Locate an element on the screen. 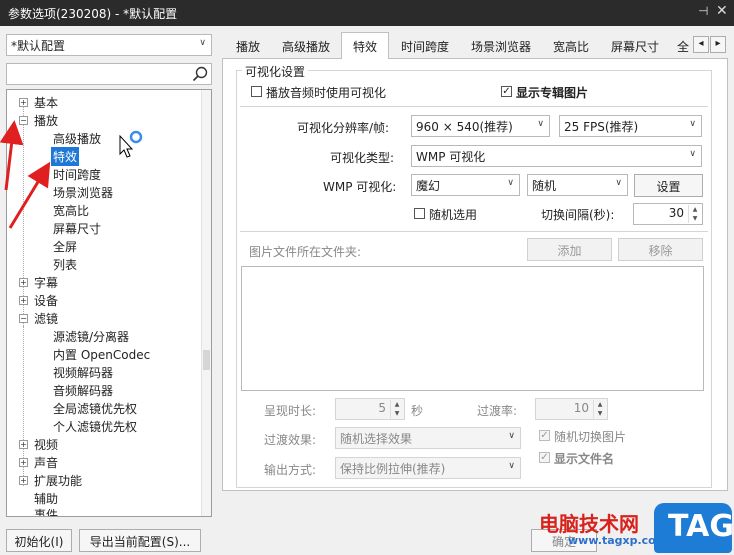  output-select: 保持比例拉伸(推荐) ∨ is located at coordinates (428, 468).